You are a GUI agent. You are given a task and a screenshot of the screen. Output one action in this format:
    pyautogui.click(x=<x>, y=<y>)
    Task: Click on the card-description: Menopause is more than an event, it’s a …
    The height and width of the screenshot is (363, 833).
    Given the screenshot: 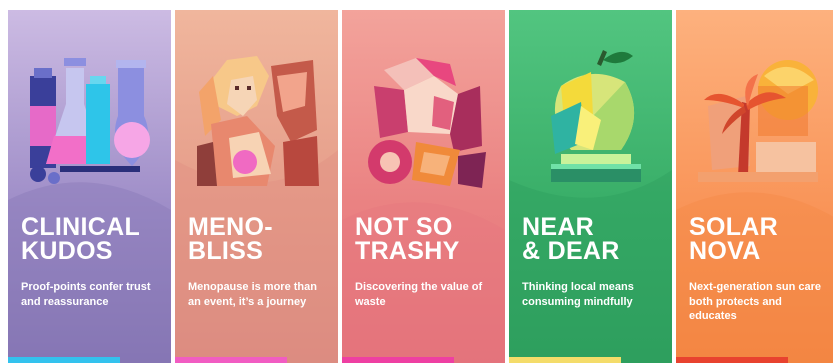 What is the action you would take?
    pyautogui.click(x=252, y=294)
    